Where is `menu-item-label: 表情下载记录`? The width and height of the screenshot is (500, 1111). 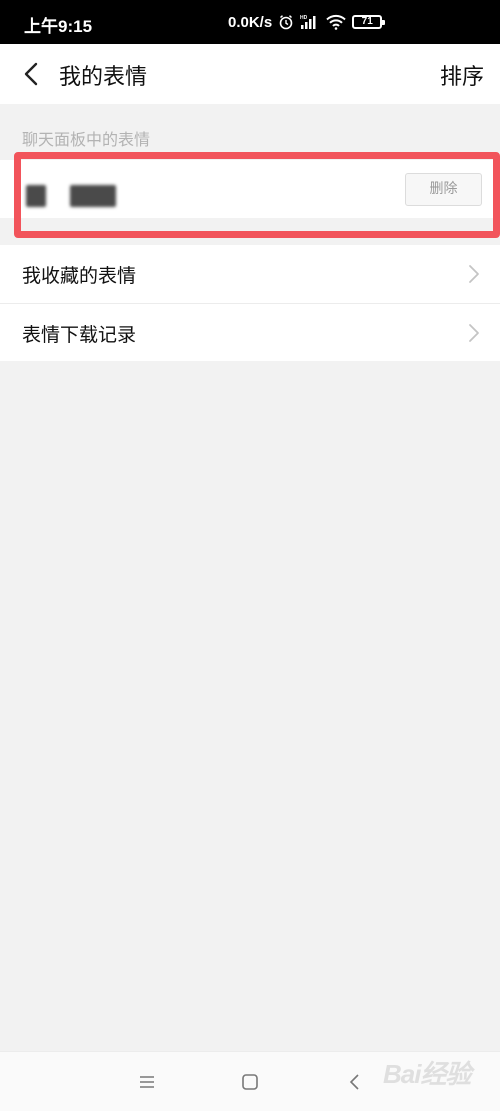
menu-item-label: 表情下载记录 is located at coordinates (79, 335).